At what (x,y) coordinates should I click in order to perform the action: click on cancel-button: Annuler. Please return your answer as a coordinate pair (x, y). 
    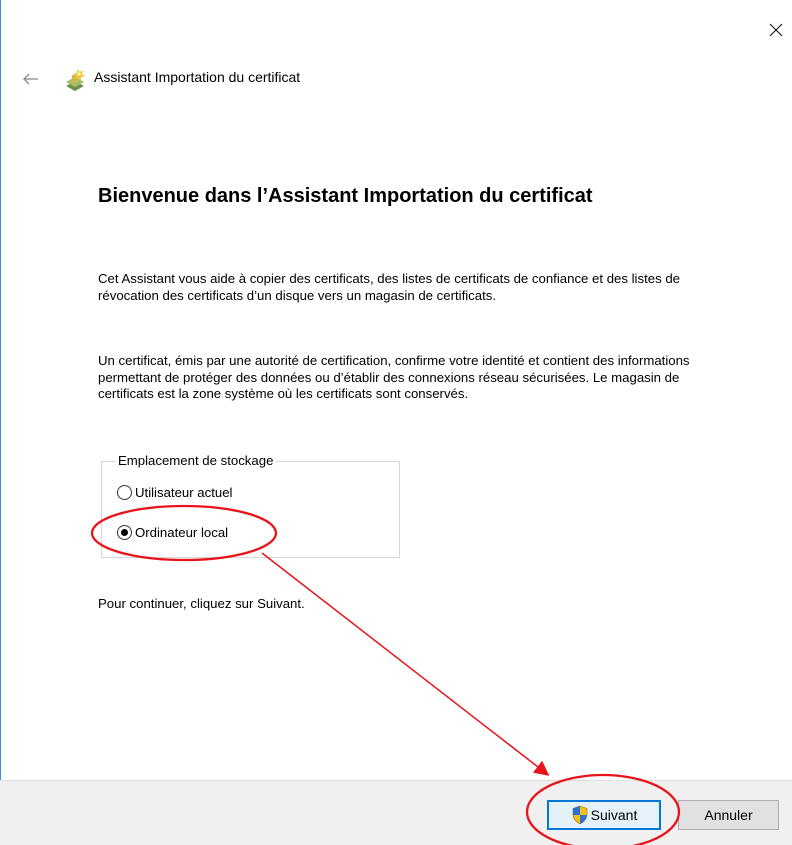
    Looking at the image, I should click on (728, 815).